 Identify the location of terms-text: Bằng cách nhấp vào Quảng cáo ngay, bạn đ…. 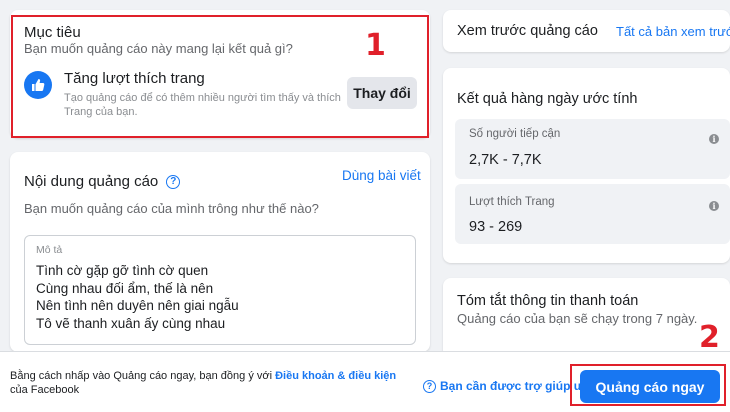
(210, 383).